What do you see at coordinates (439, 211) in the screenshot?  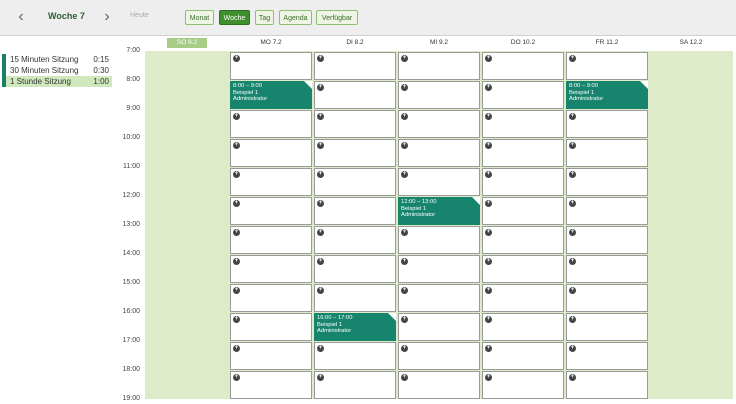 I see `calendar-event: 12:00 – 13:00 Beispiel 1 Administrator` at bounding box center [439, 211].